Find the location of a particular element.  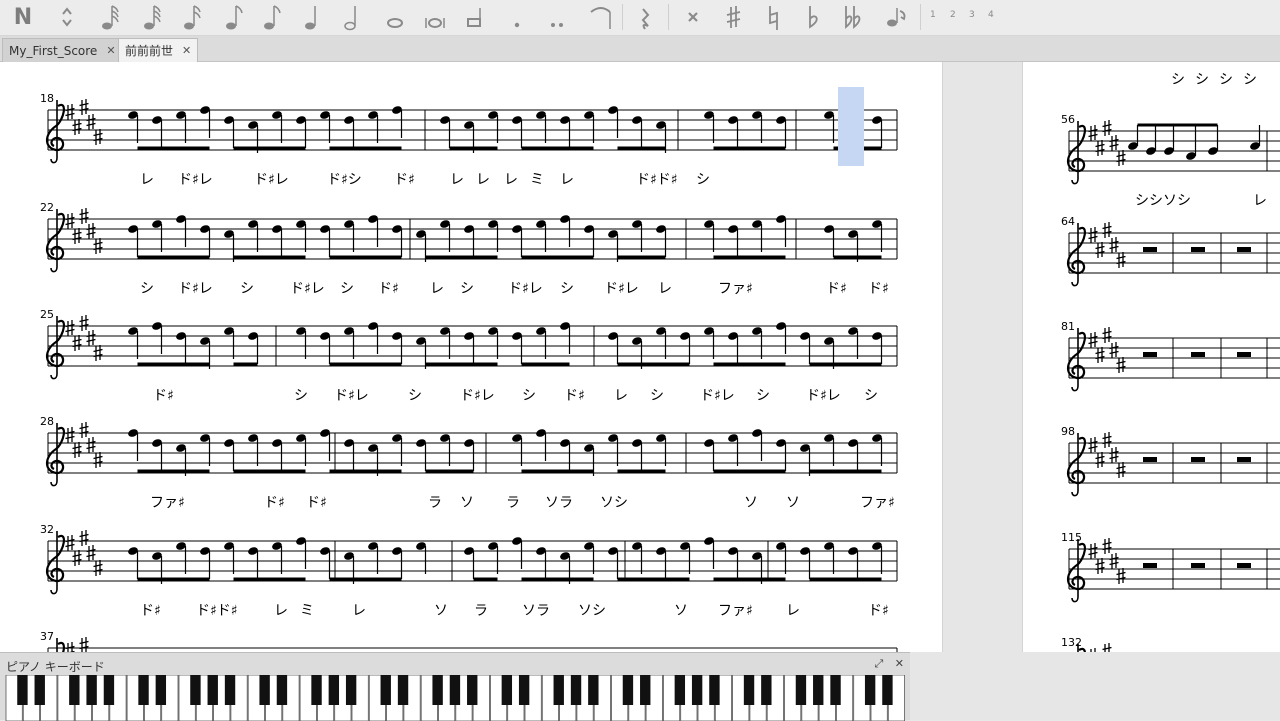

input-mode-dropdown-icon is located at coordinates (67, 17).